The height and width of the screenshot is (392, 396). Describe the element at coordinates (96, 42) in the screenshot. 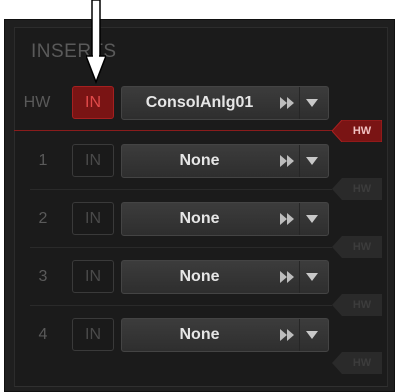

I see `pointer-arrow-icon` at that location.